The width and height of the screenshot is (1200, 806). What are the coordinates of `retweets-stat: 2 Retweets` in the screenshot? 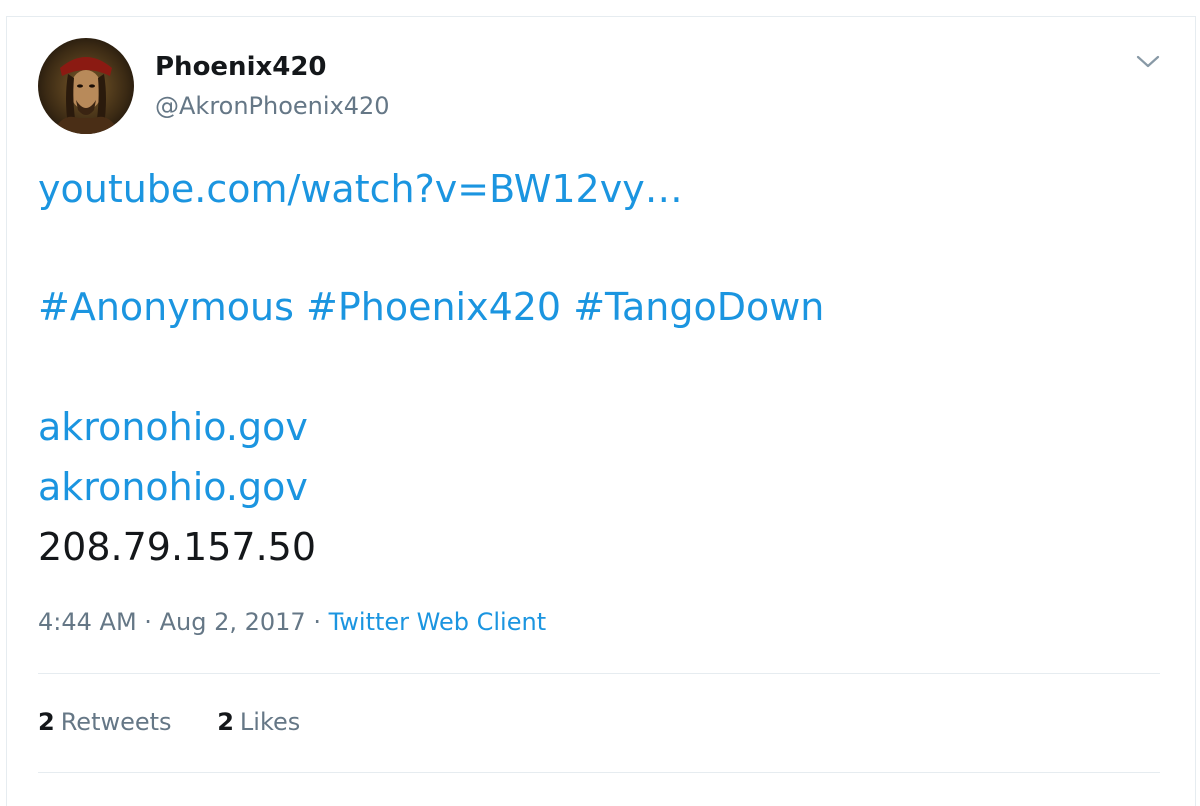 It's located at (105, 722).